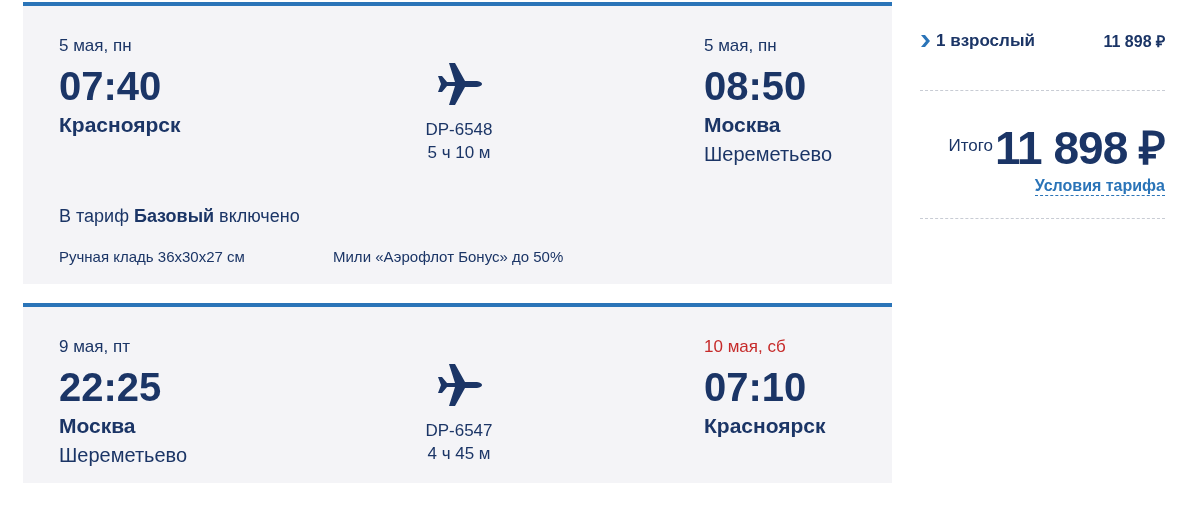 This screenshot has height=530, width=1200. What do you see at coordinates (1099, 186) in the screenshot?
I see `tariff-conditions-link: Условия тарифа` at bounding box center [1099, 186].